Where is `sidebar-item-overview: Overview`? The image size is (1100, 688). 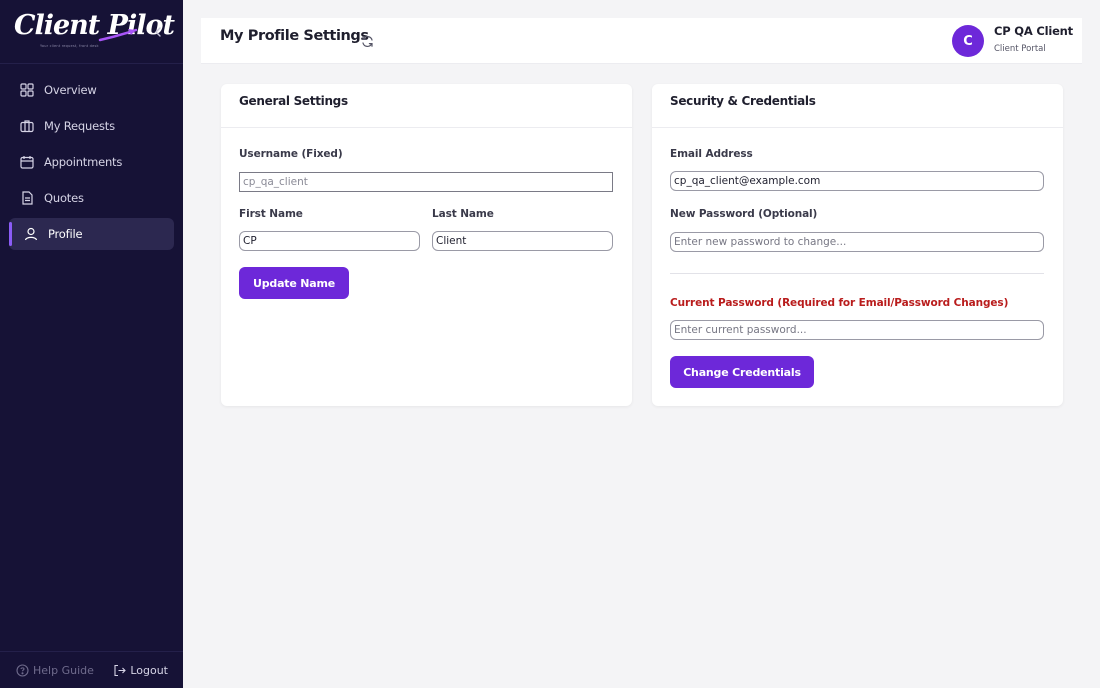 sidebar-item-overview: Overview is located at coordinates (91, 90).